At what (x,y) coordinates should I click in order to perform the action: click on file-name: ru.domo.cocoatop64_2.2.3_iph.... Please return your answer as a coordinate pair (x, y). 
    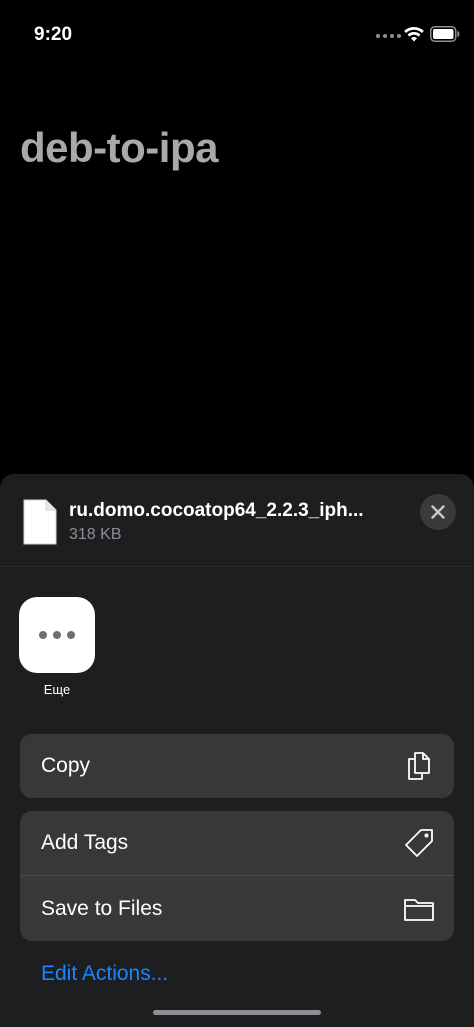
    Looking at the image, I should click on (216, 510).